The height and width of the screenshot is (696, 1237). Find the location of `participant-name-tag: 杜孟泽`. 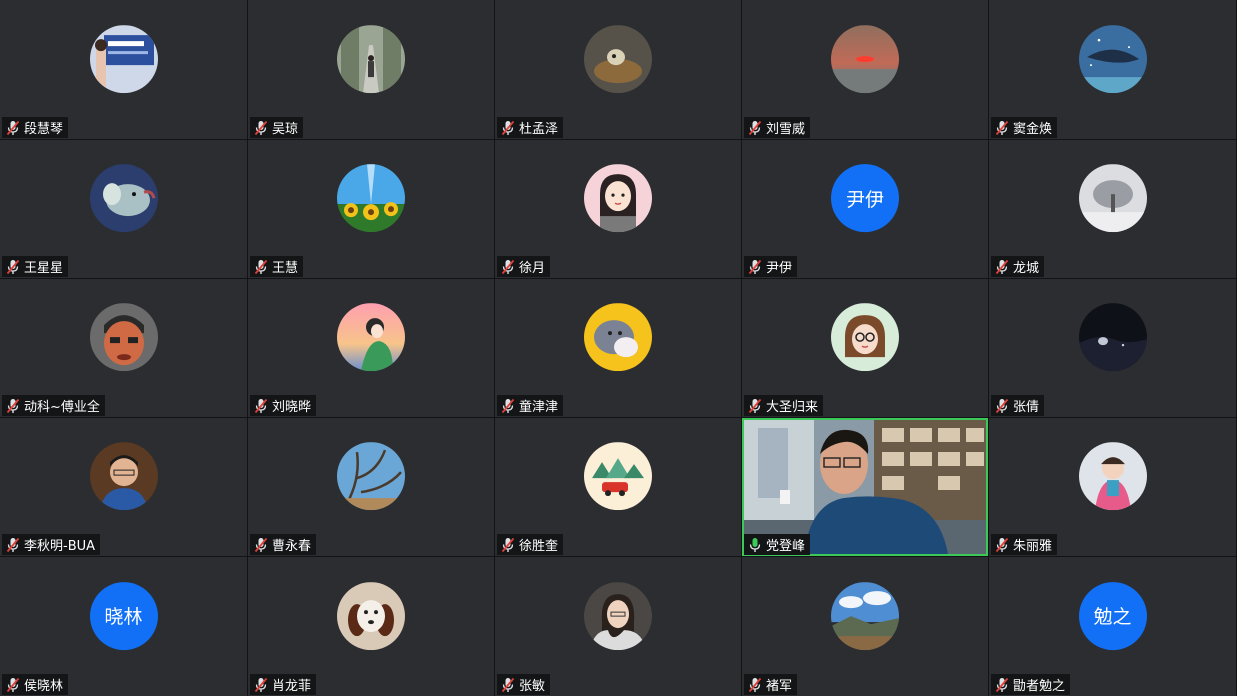

participant-name-tag: 杜孟泽 is located at coordinates (530, 127).